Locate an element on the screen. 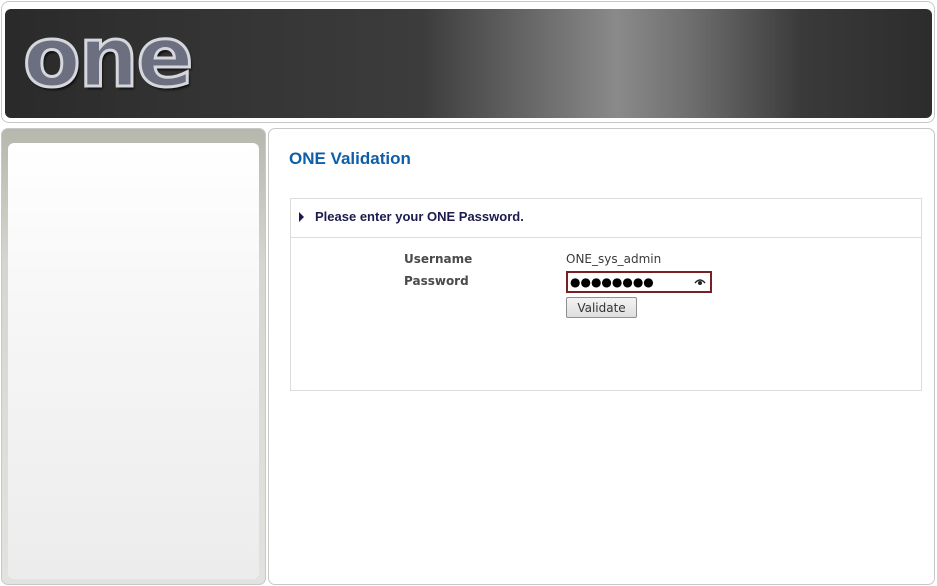 This screenshot has width=937, height=586. username-label: Username is located at coordinates (438, 259).